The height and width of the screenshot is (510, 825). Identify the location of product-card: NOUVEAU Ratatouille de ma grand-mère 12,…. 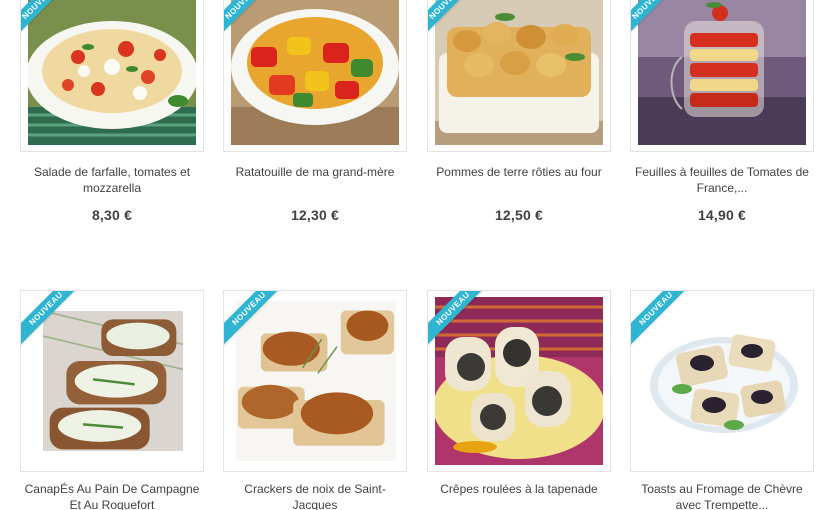
(315, 111).